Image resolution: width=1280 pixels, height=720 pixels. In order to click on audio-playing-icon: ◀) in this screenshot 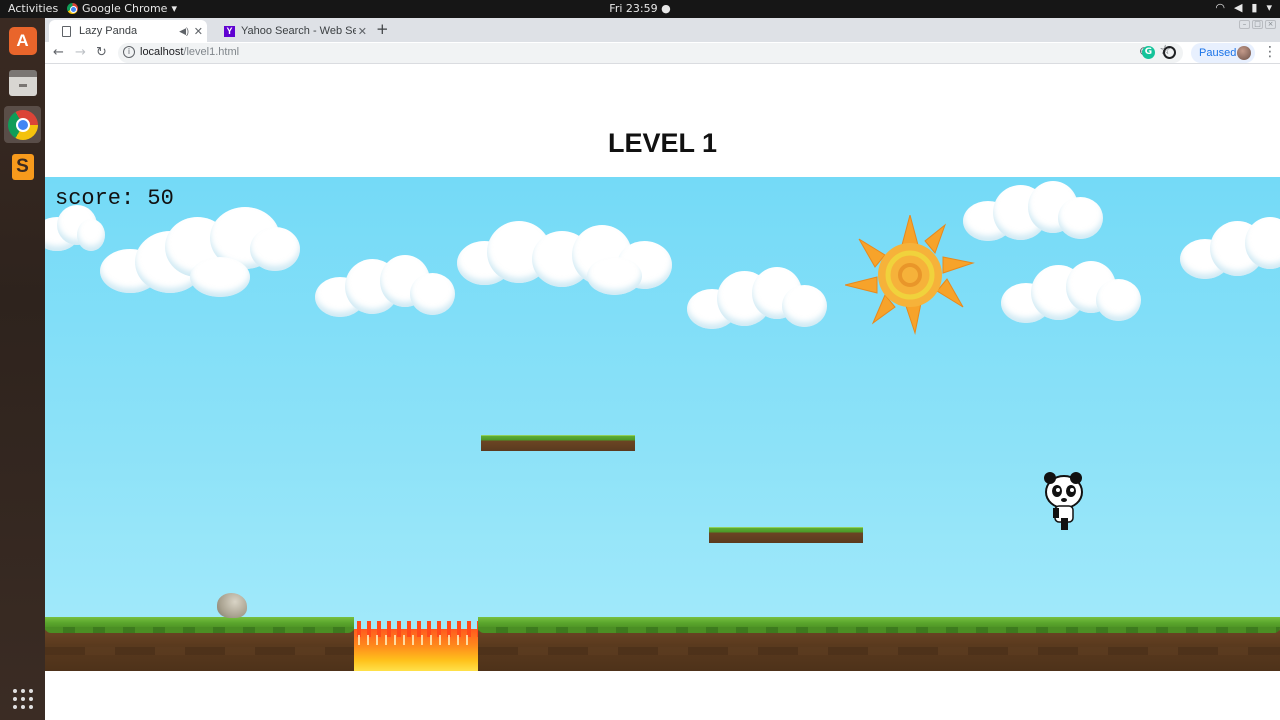, I will do `click(184, 31)`.